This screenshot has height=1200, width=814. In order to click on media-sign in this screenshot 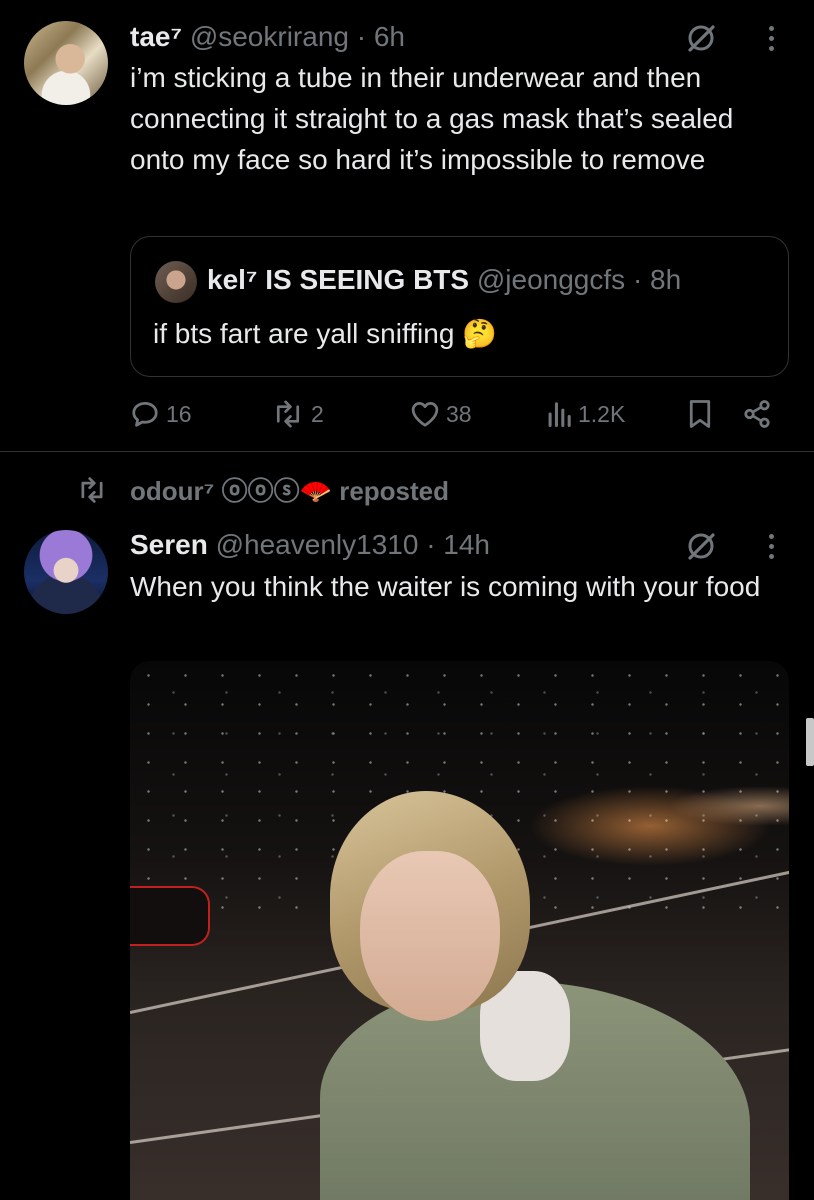, I will do `click(170, 916)`.